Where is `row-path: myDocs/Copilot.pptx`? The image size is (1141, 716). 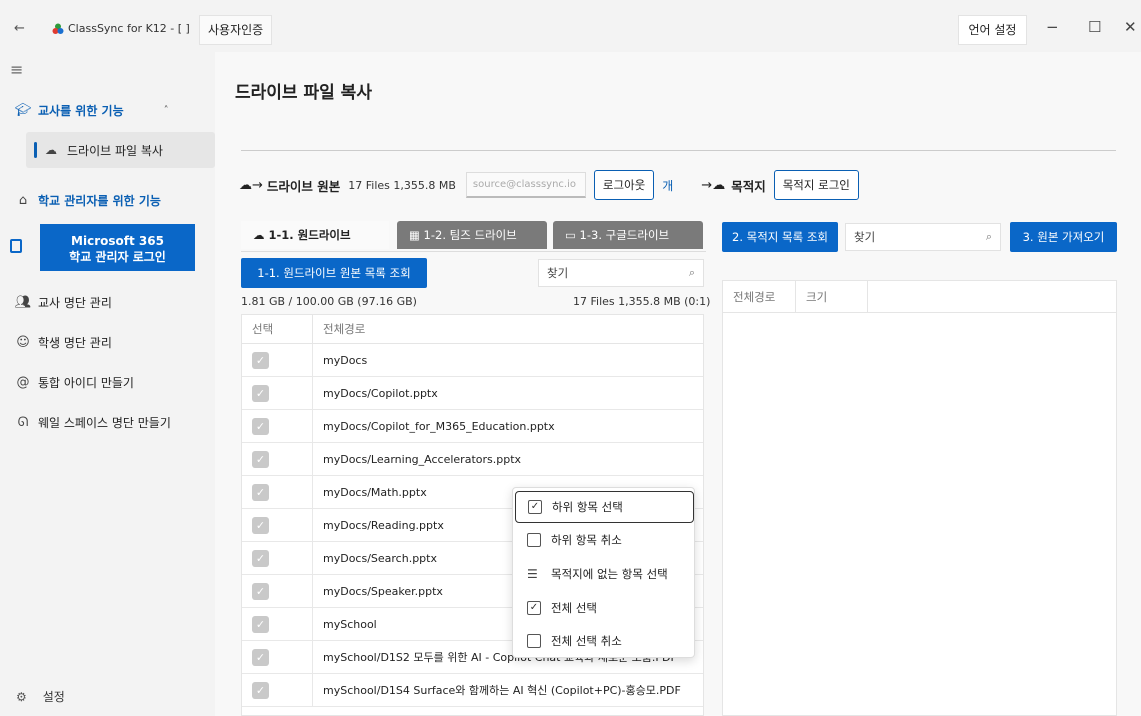 row-path: myDocs/Copilot.pptx is located at coordinates (380, 393).